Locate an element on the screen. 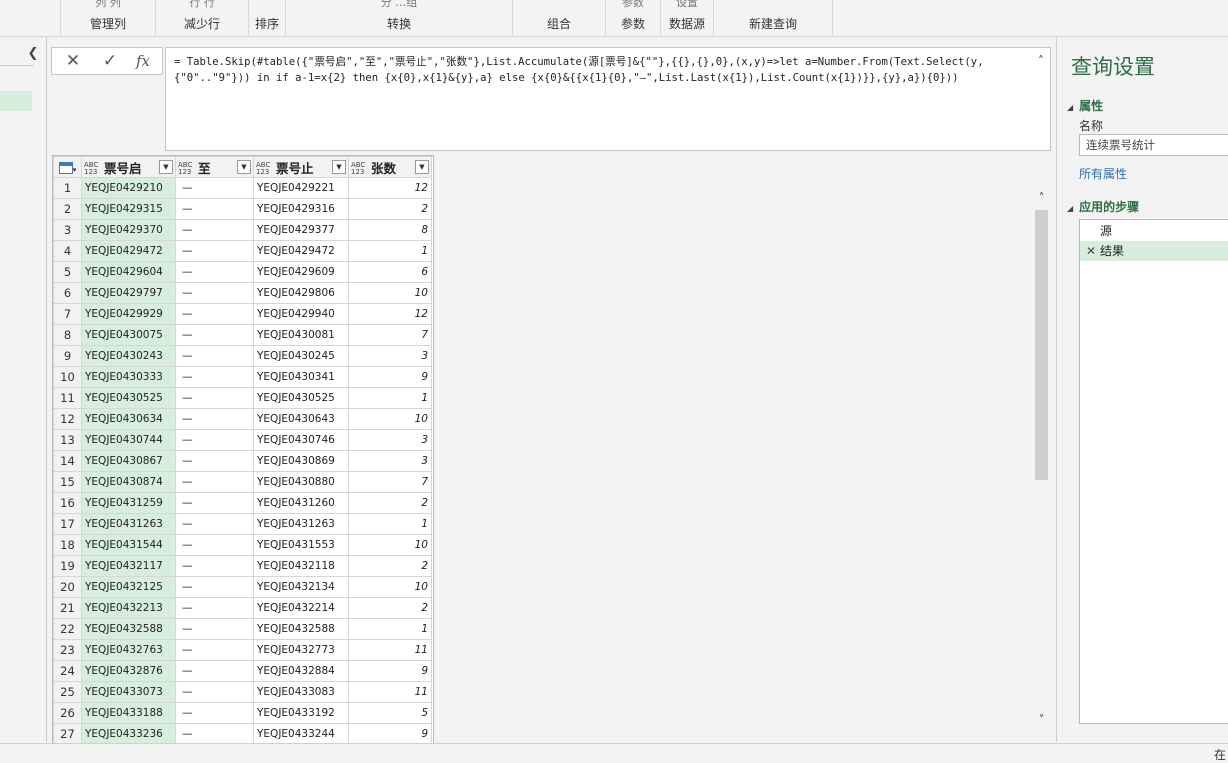 This screenshot has height=763, width=1228. cell-ticket-end: YEQJE0429940 is located at coordinates (301, 314).